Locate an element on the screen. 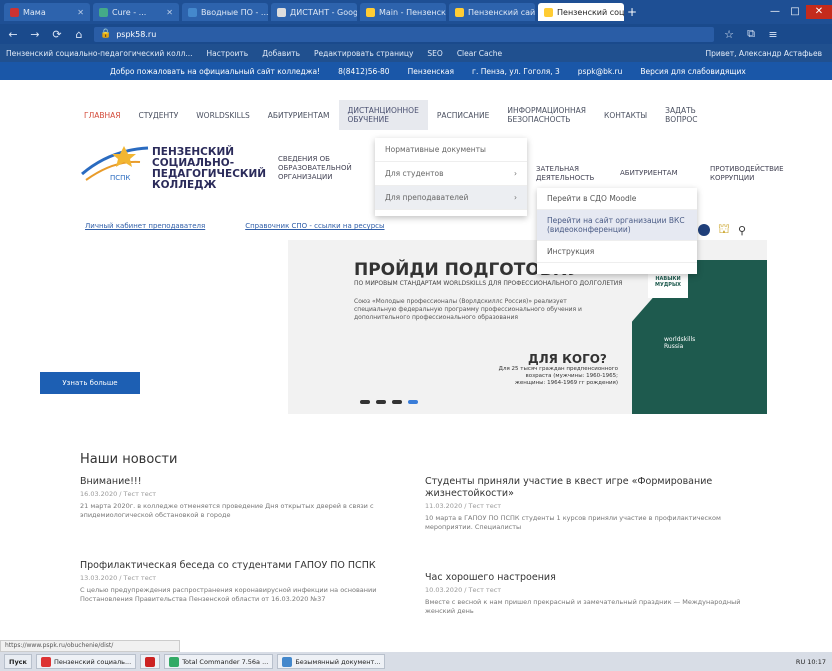 This screenshot has width=832, height=671. browser-tab-active: Пензенский социал...✕ is located at coordinates (581, 12).